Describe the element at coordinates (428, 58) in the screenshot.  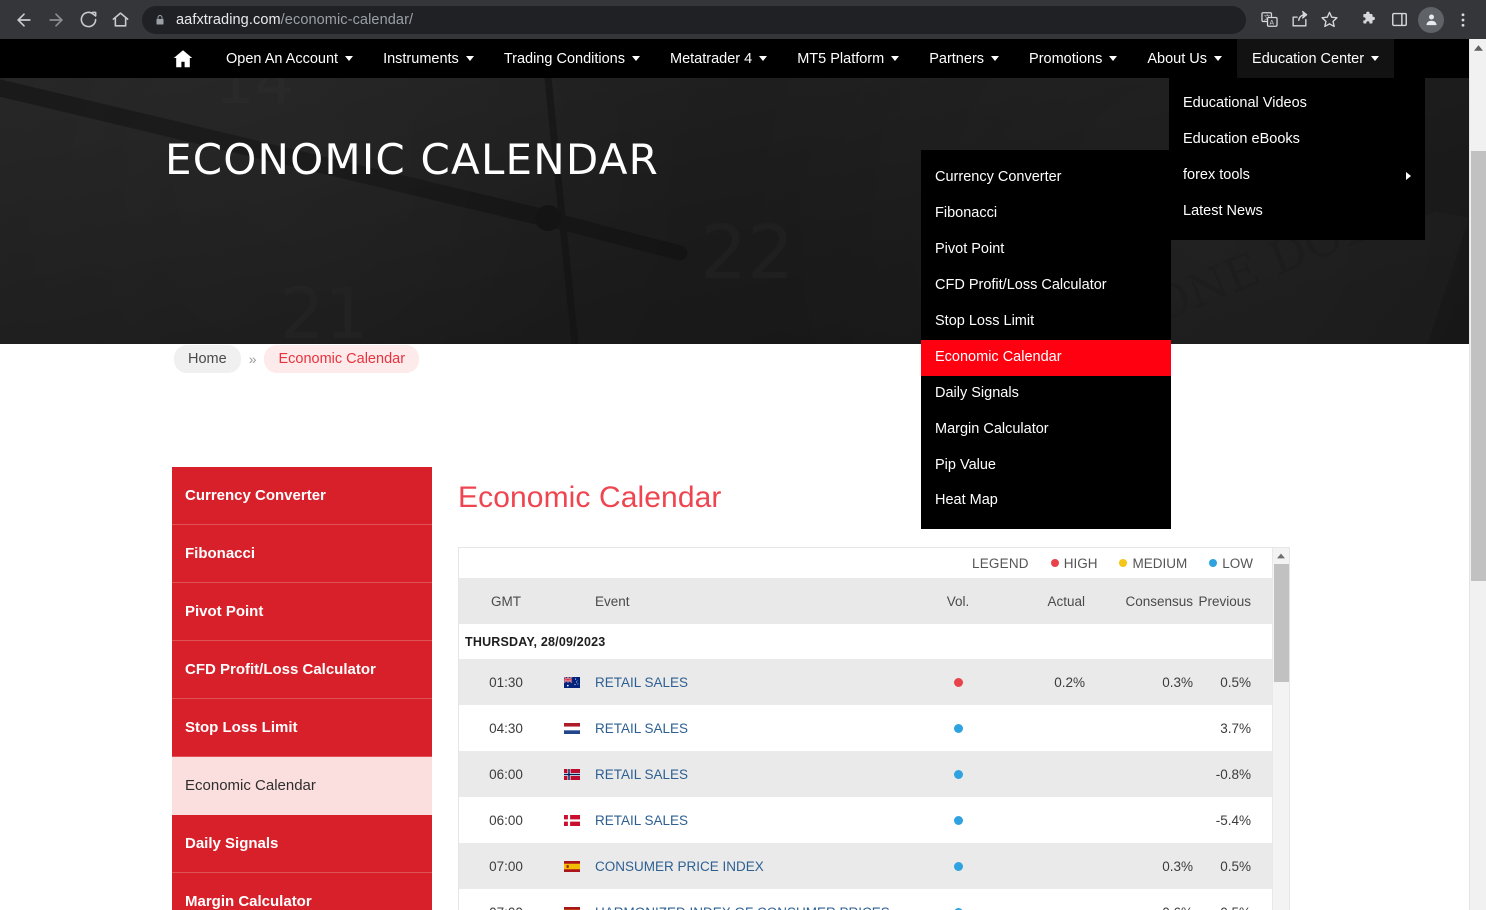
I see `nav-item-instruments: Instruments` at that location.